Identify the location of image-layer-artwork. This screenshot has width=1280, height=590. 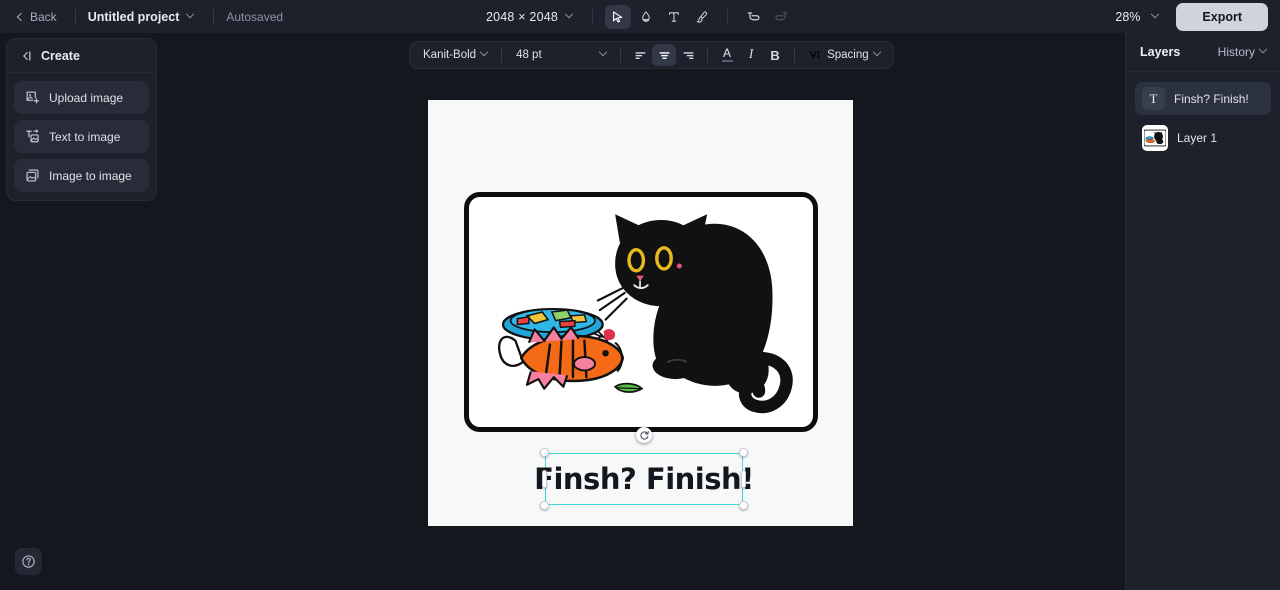
(641, 312).